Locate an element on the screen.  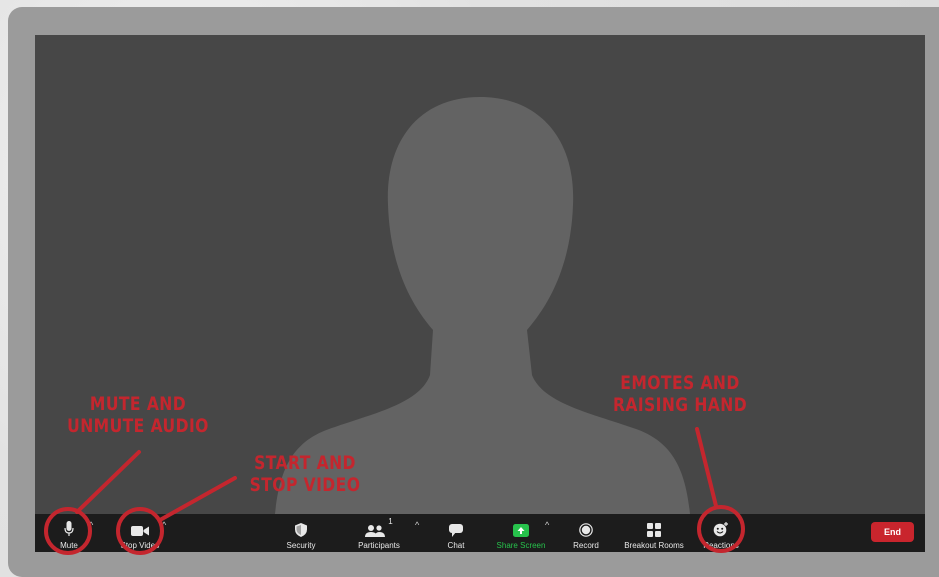
video-annotation: START AND STOP VIDEO is located at coordinates (305, 474).